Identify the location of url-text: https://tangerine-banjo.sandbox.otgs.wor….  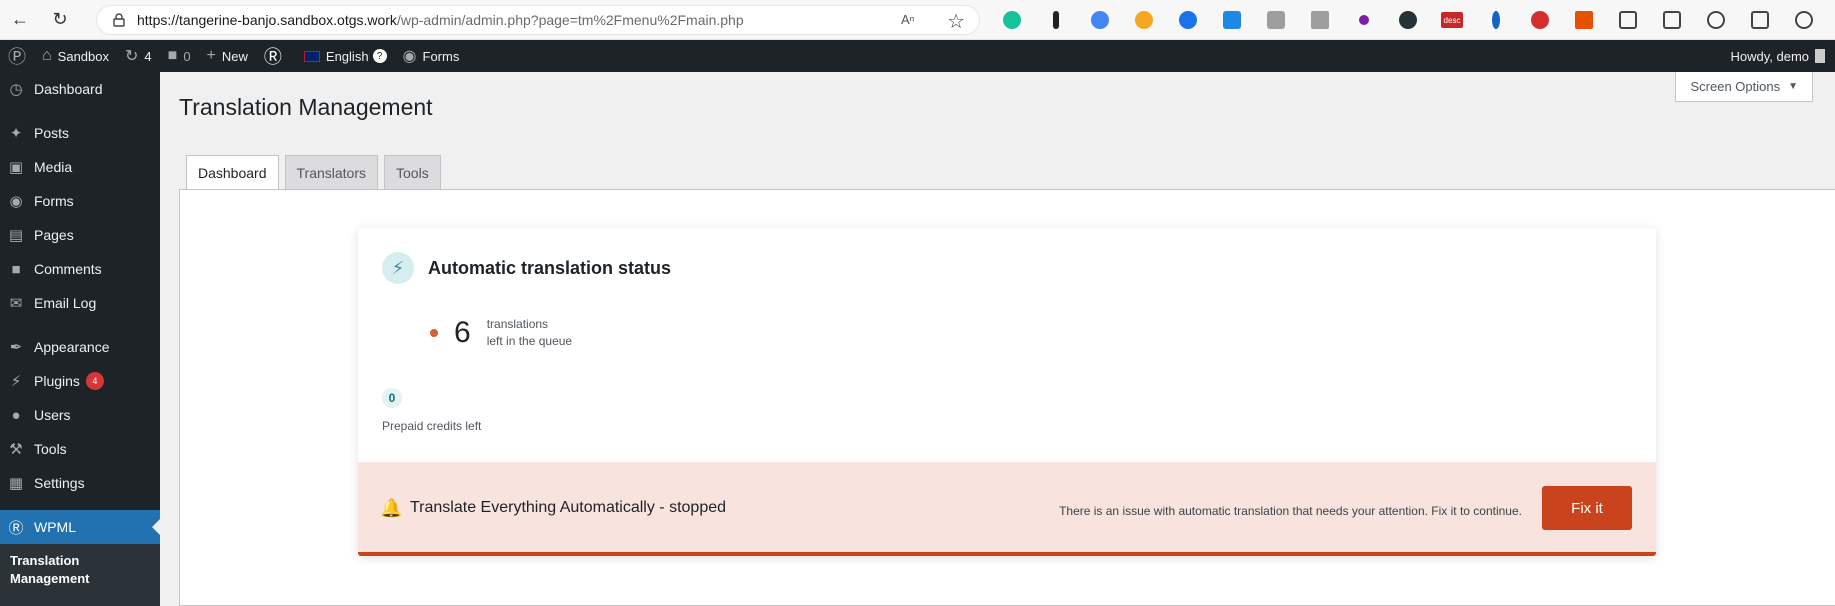
(440, 20).